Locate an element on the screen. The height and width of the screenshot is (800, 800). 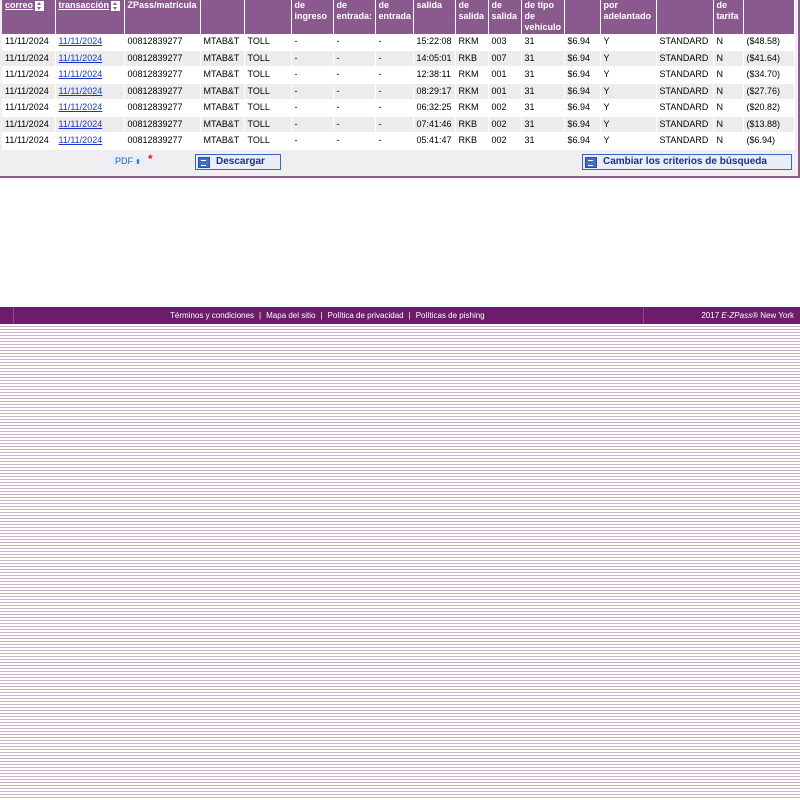
cell-value: ($34.70) is located at coordinates (763, 74).